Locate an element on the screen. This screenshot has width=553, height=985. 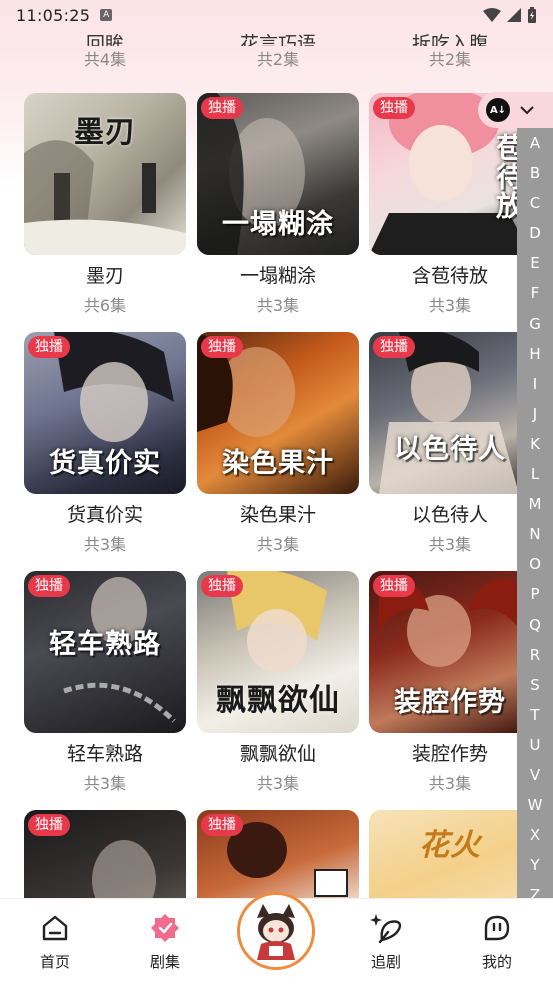
series-cover: 独播 飘飘欲仙 is located at coordinates (278, 652).